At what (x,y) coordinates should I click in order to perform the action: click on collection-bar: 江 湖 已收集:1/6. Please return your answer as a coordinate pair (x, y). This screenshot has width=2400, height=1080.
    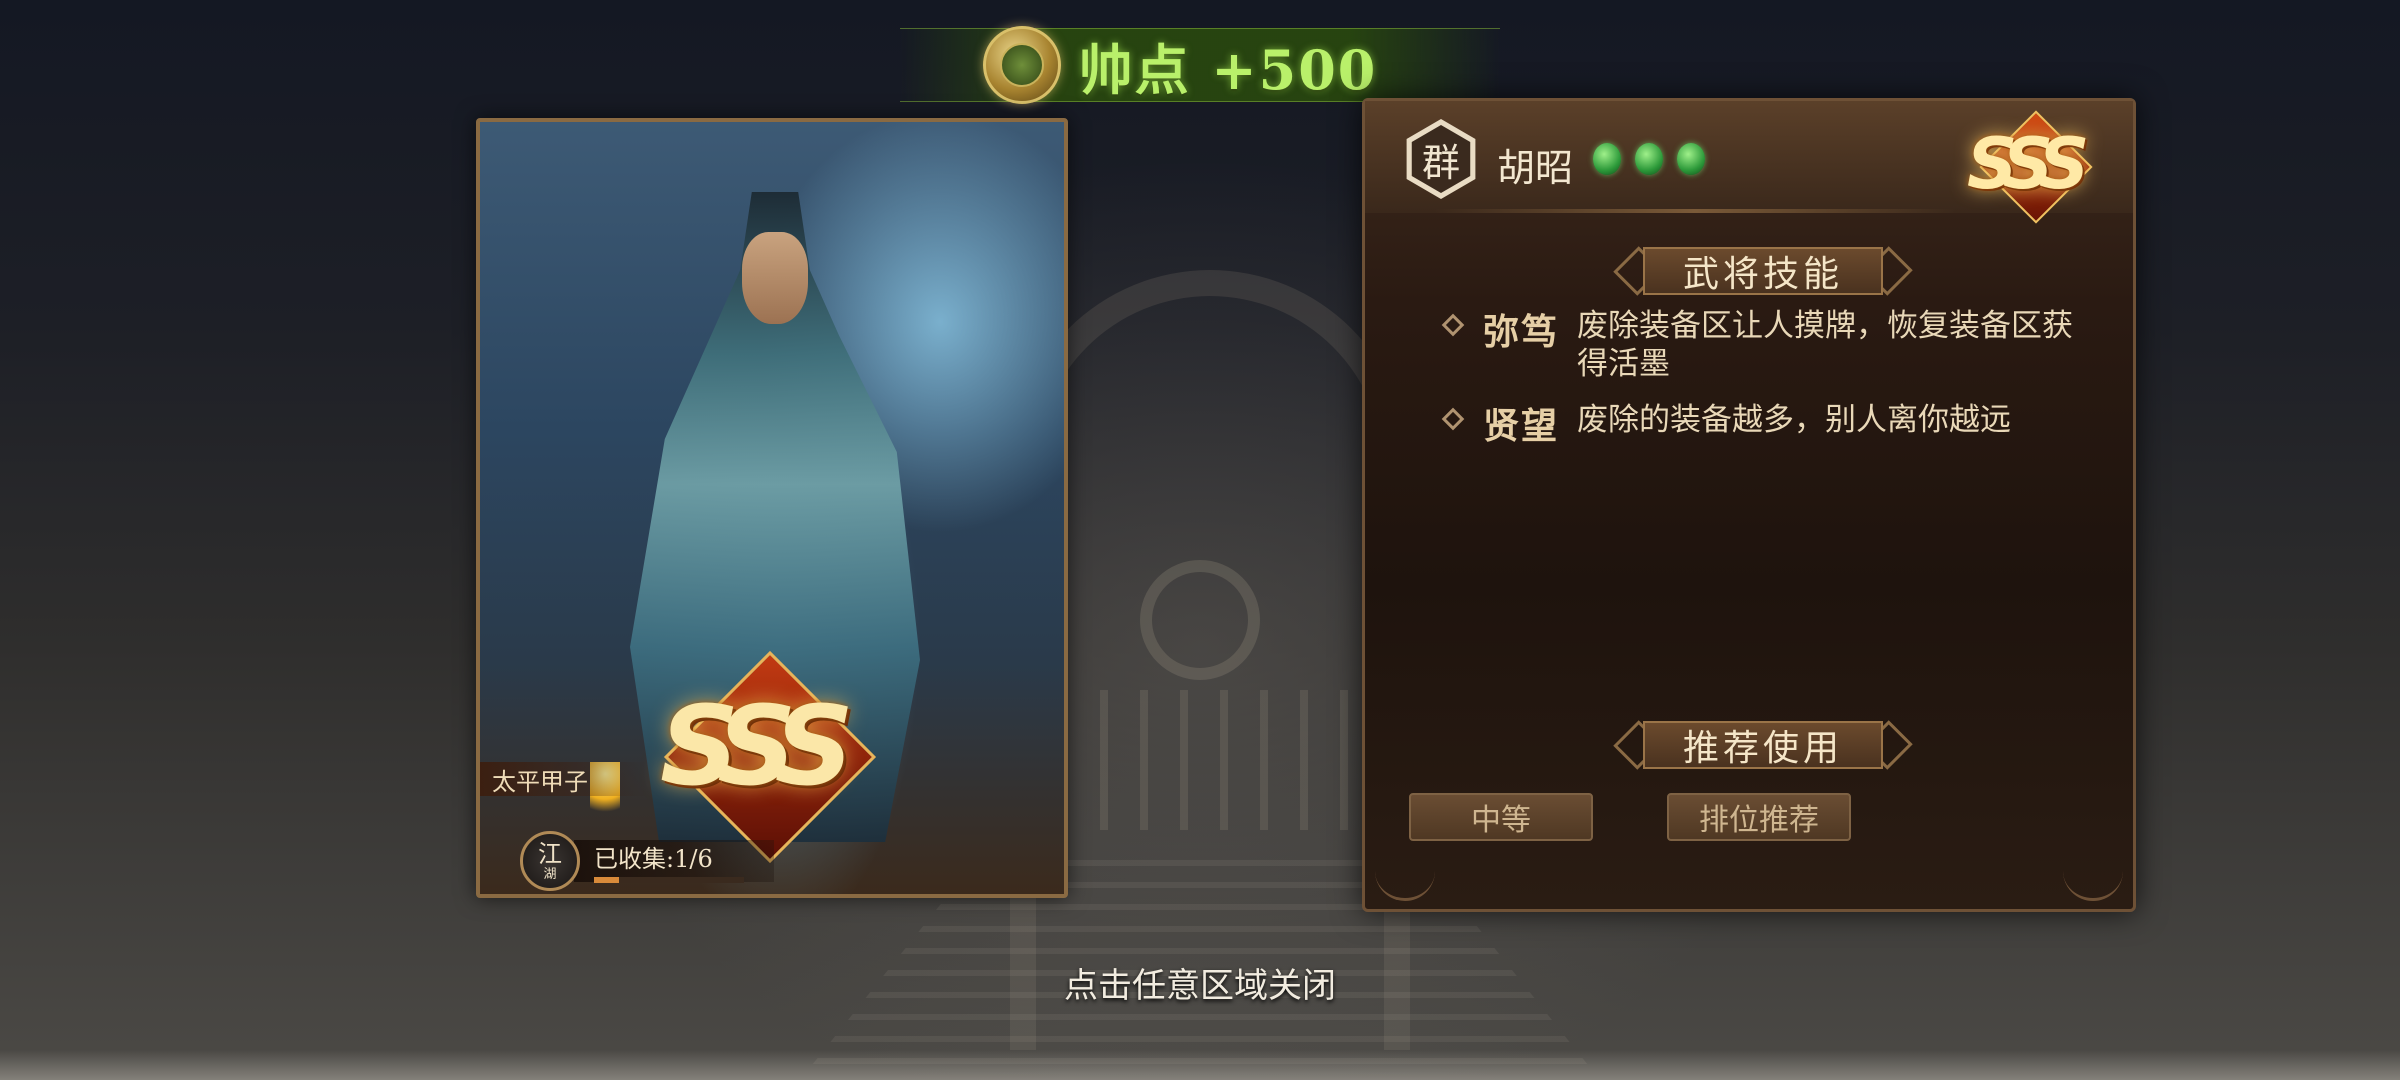
    Looking at the image, I should click on (690, 861).